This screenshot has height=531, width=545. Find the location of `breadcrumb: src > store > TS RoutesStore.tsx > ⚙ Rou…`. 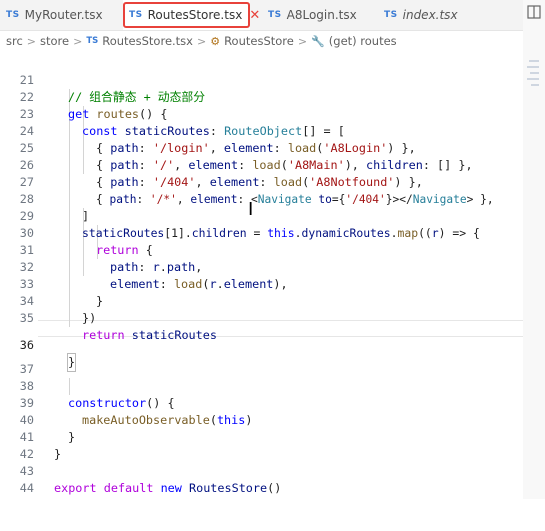

breadcrumb: src > store > TS RoutesStore.tsx > ⚙ Rou… is located at coordinates (263, 41).